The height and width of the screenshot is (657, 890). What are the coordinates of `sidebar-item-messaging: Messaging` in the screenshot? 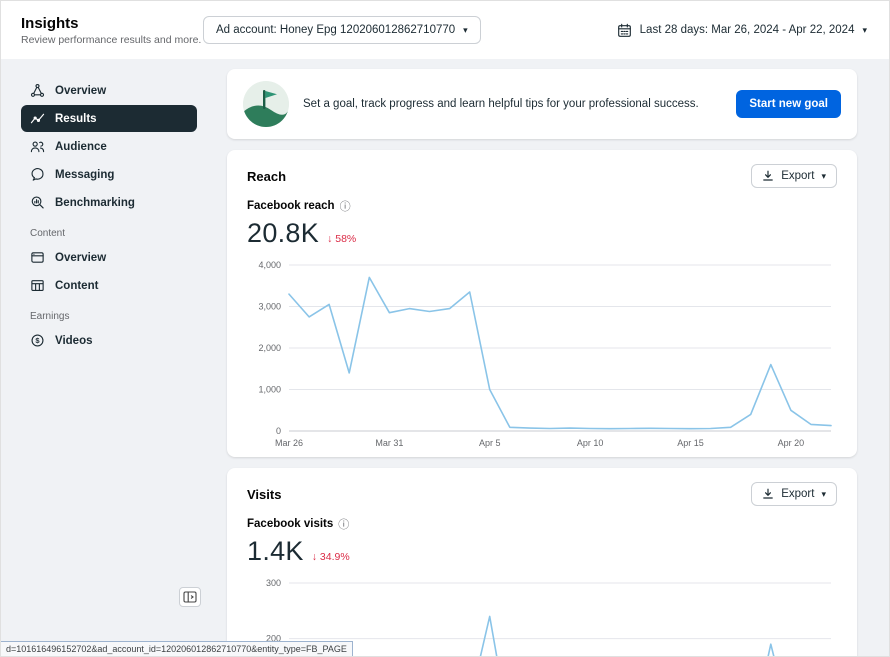 It's located at (109, 174).